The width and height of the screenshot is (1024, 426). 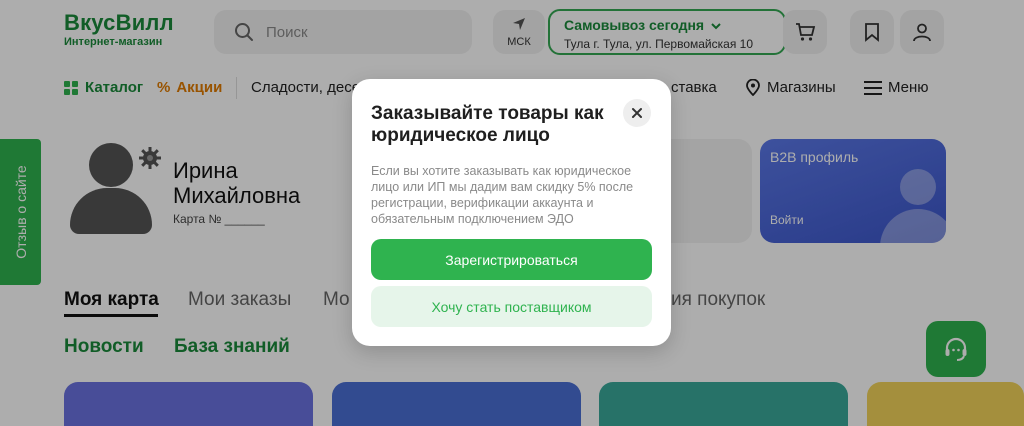 What do you see at coordinates (487, 124) in the screenshot?
I see `modal-title: Заказывайте товары как юридическое лицо` at bounding box center [487, 124].